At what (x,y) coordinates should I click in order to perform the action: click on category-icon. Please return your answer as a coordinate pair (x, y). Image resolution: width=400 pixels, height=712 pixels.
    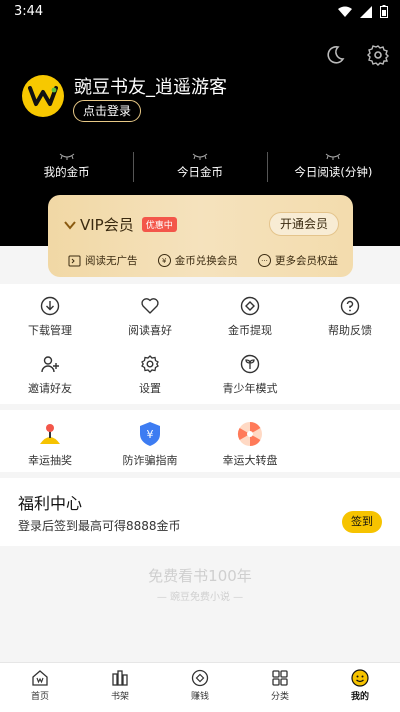
    Looking at the image, I should click on (280, 678).